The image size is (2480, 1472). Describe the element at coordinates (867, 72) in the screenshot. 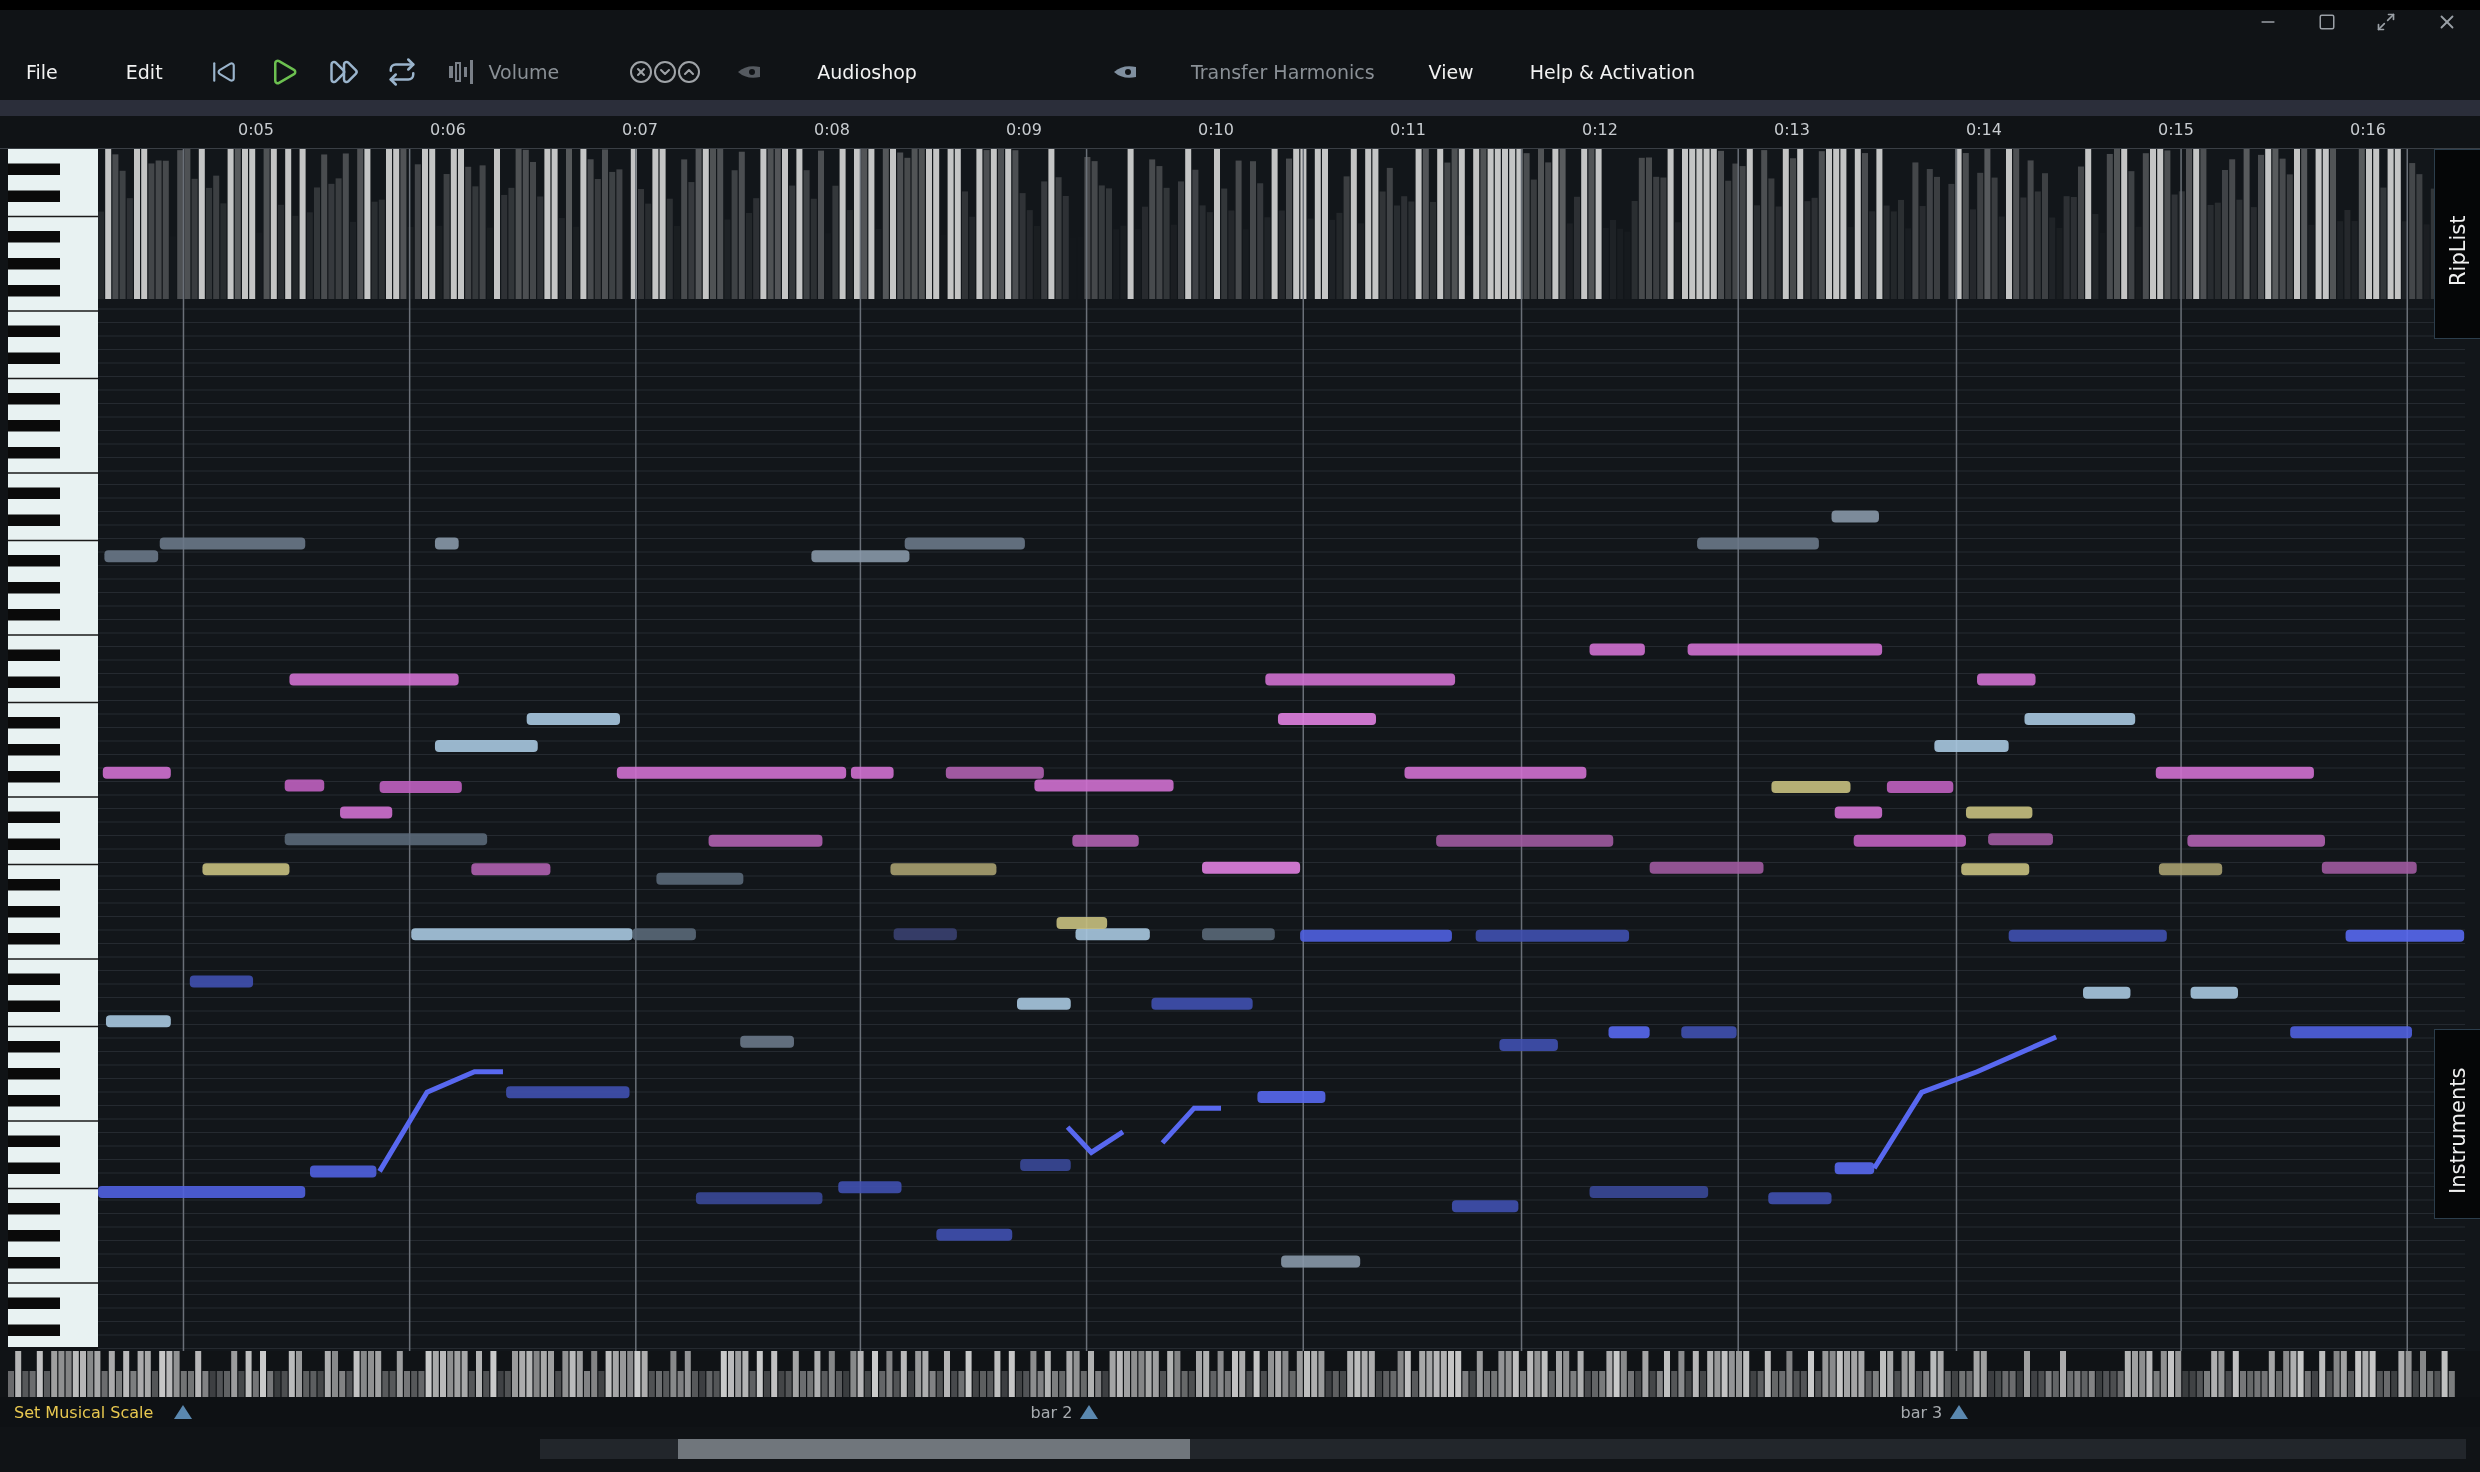

I see `audioshop-menu: Audioshop` at that location.